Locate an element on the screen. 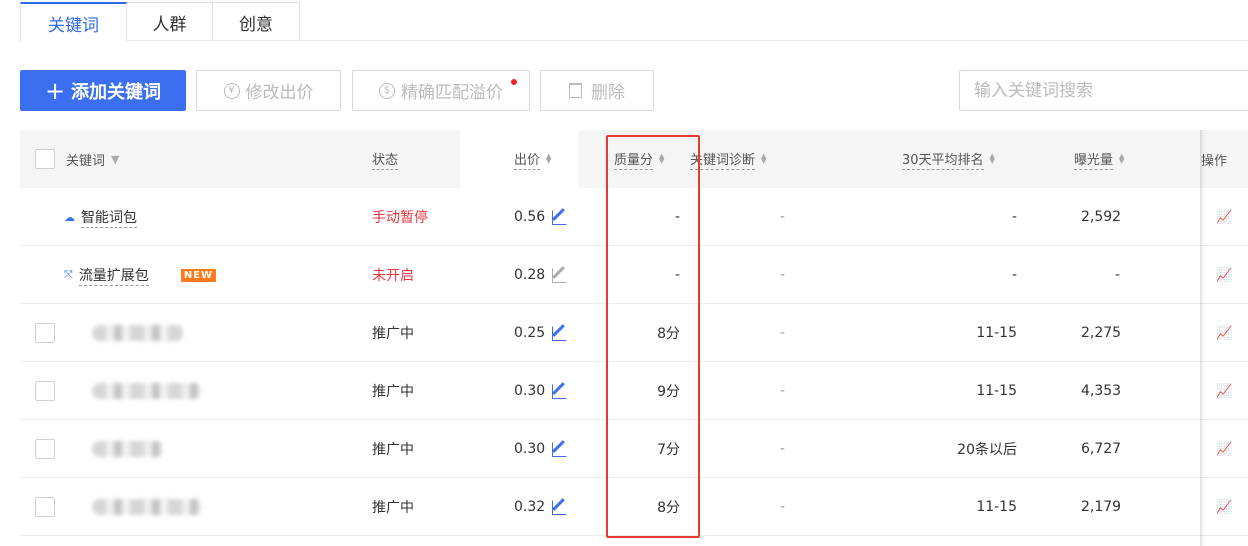 The height and width of the screenshot is (546, 1248). impressions-value: 2,275 is located at coordinates (1101, 333).